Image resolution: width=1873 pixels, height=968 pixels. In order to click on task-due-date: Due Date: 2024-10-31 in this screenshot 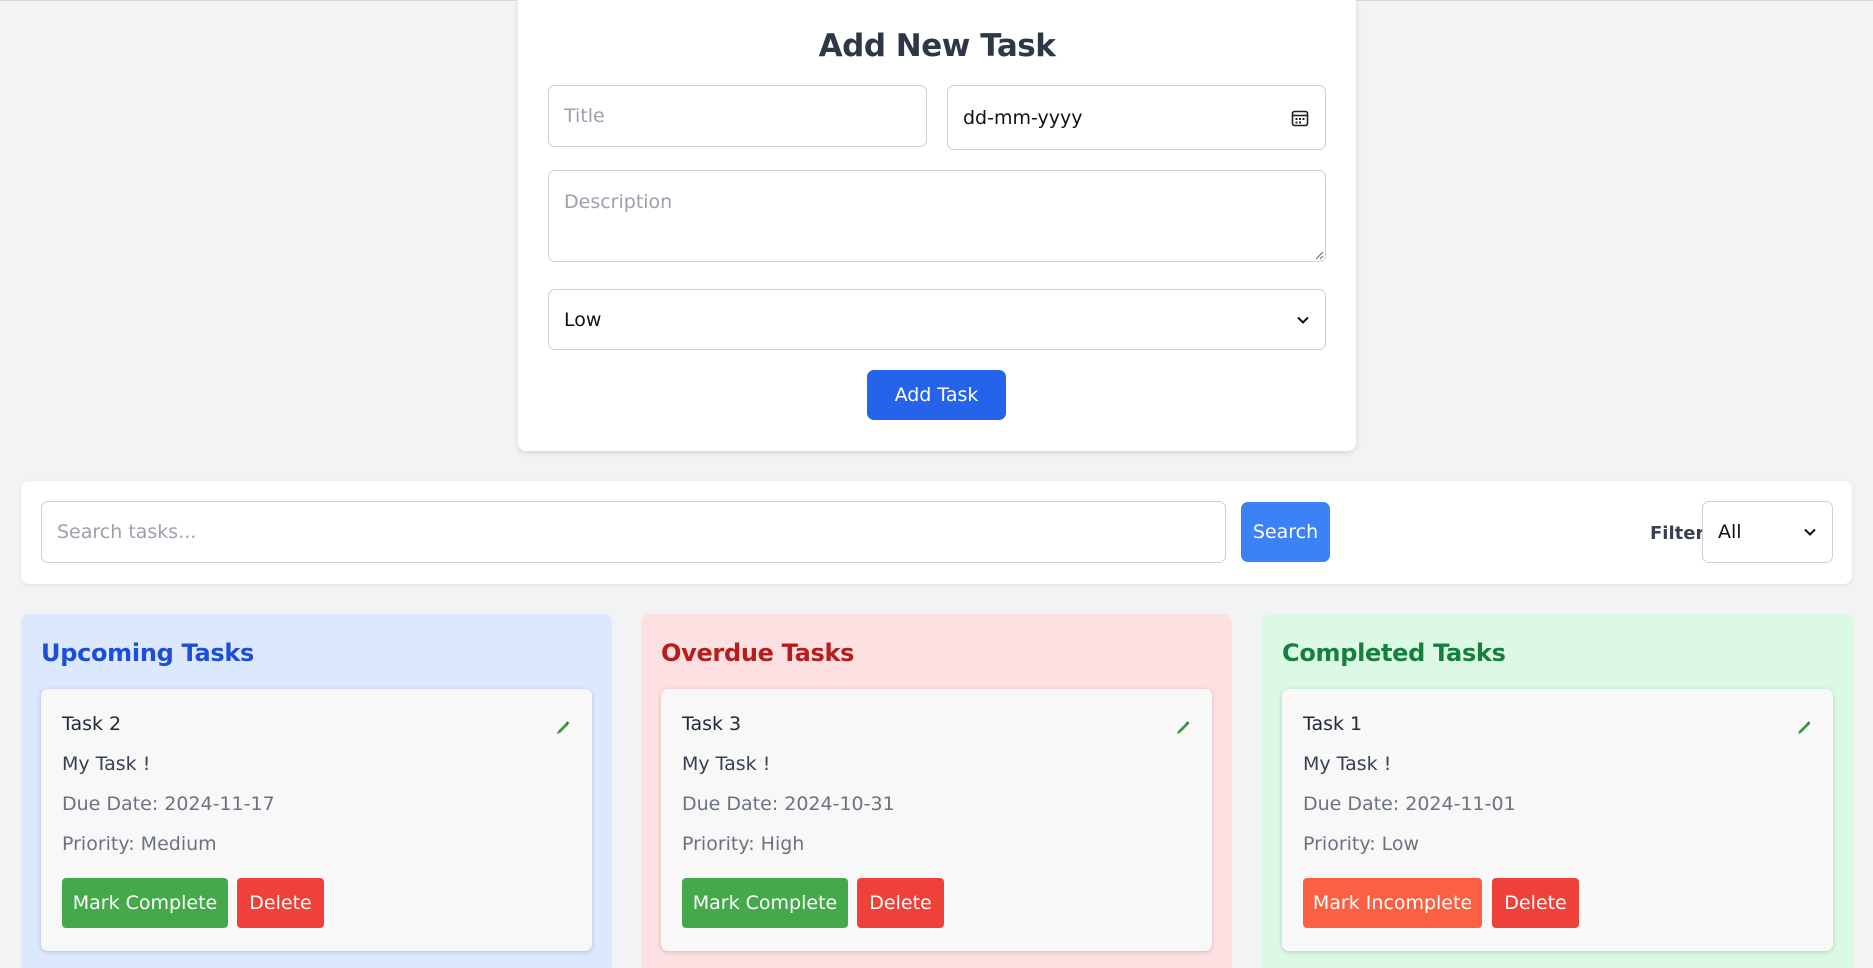, I will do `click(788, 804)`.